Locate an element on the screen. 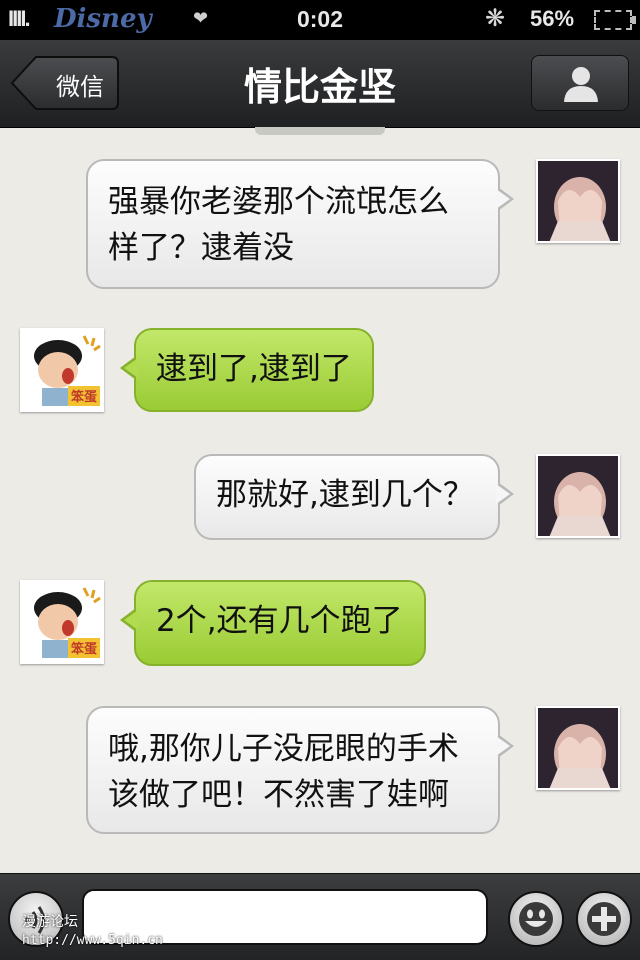 The image size is (640, 960). plus-icon is located at coordinates (604, 919).